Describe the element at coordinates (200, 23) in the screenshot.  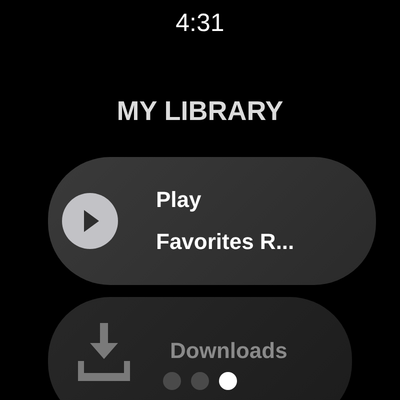
I see `clock-time: 4:31` at that location.